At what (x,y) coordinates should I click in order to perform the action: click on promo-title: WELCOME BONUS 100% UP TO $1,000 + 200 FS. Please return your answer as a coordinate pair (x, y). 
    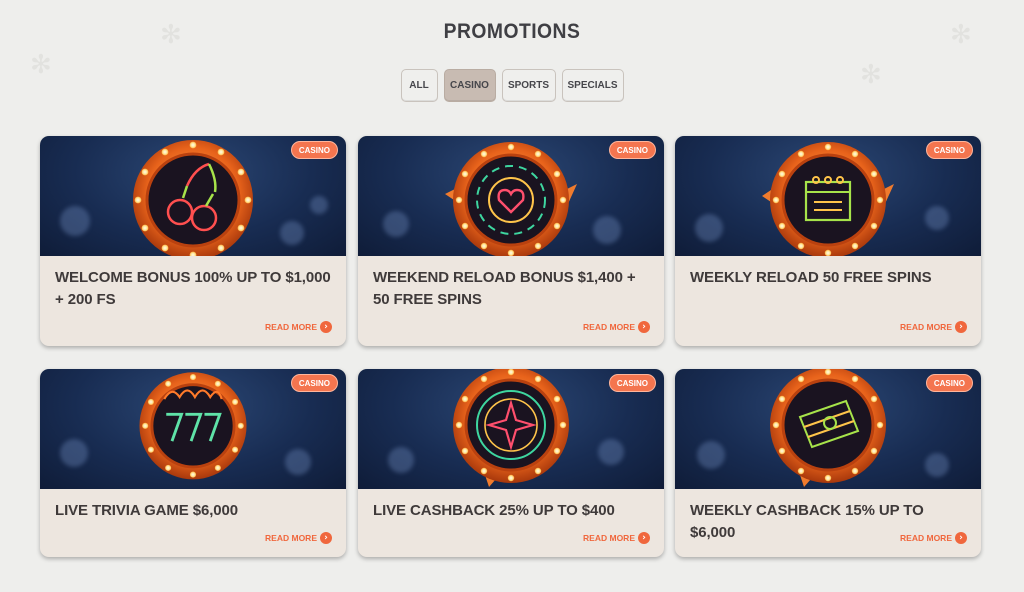
    Looking at the image, I should click on (193, 288).